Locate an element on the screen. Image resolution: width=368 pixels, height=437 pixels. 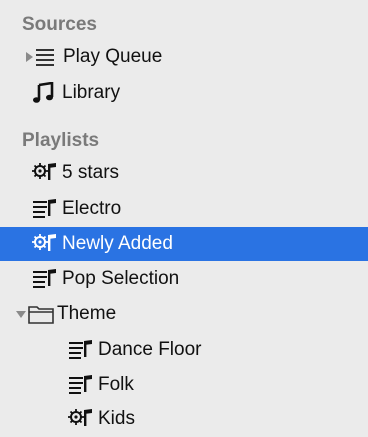
sidebar-item-electro: Electro is located at coordinates (184, 209).